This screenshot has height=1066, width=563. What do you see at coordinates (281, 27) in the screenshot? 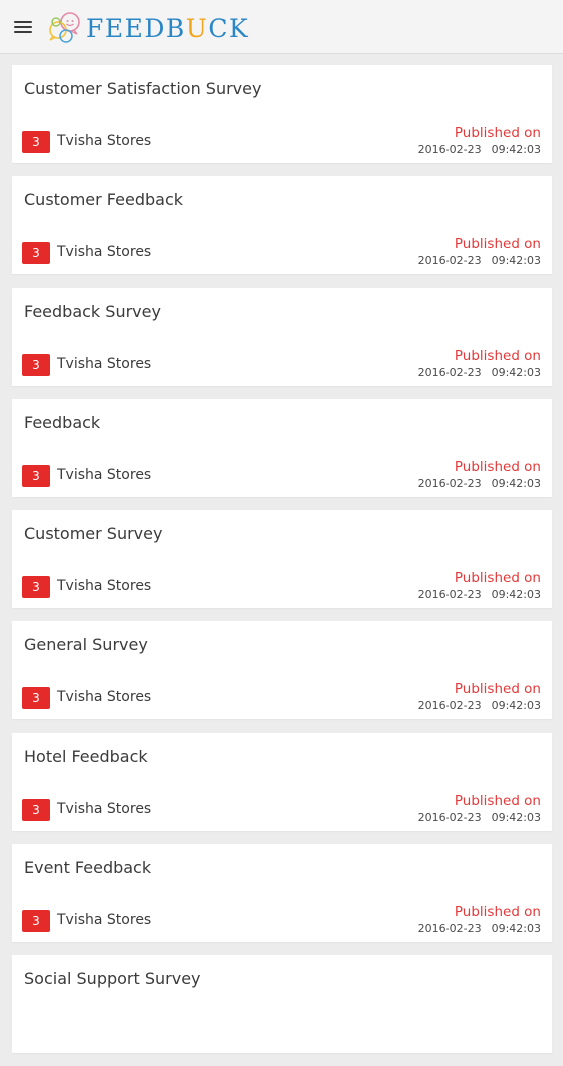
I see `app-header: FEEDBUCK` at bounding box center [281, 27].